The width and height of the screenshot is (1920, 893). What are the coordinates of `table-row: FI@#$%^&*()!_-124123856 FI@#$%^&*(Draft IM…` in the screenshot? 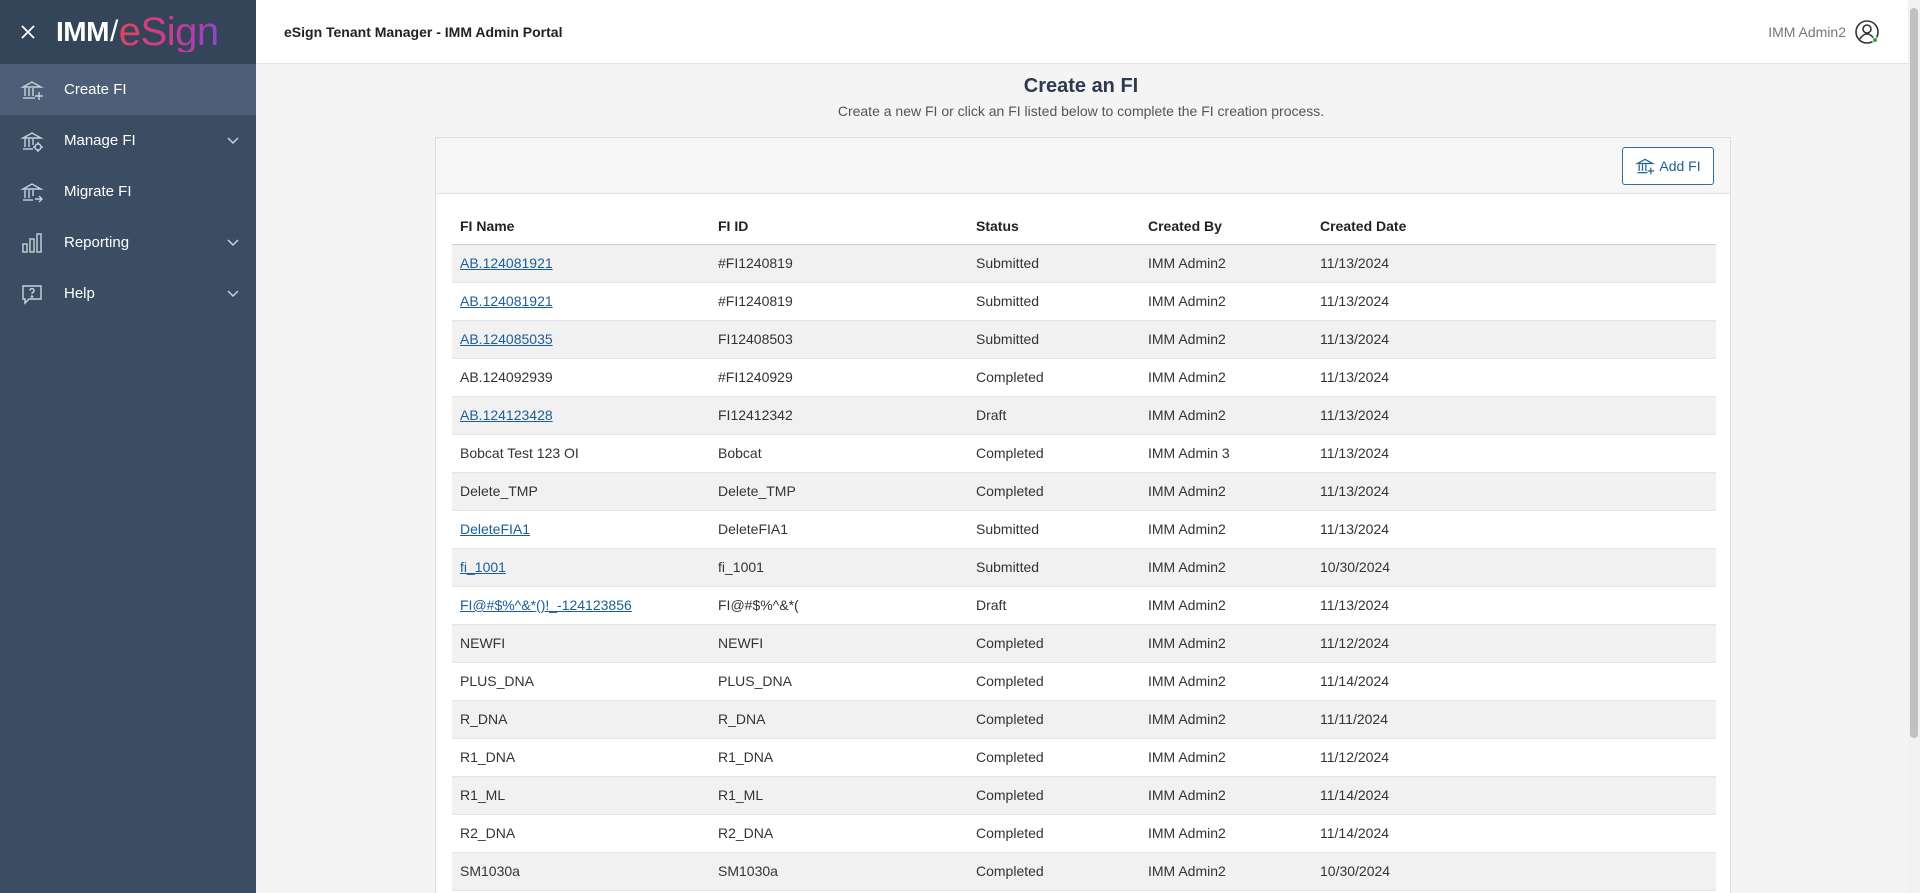 It's located at (1084, 605).